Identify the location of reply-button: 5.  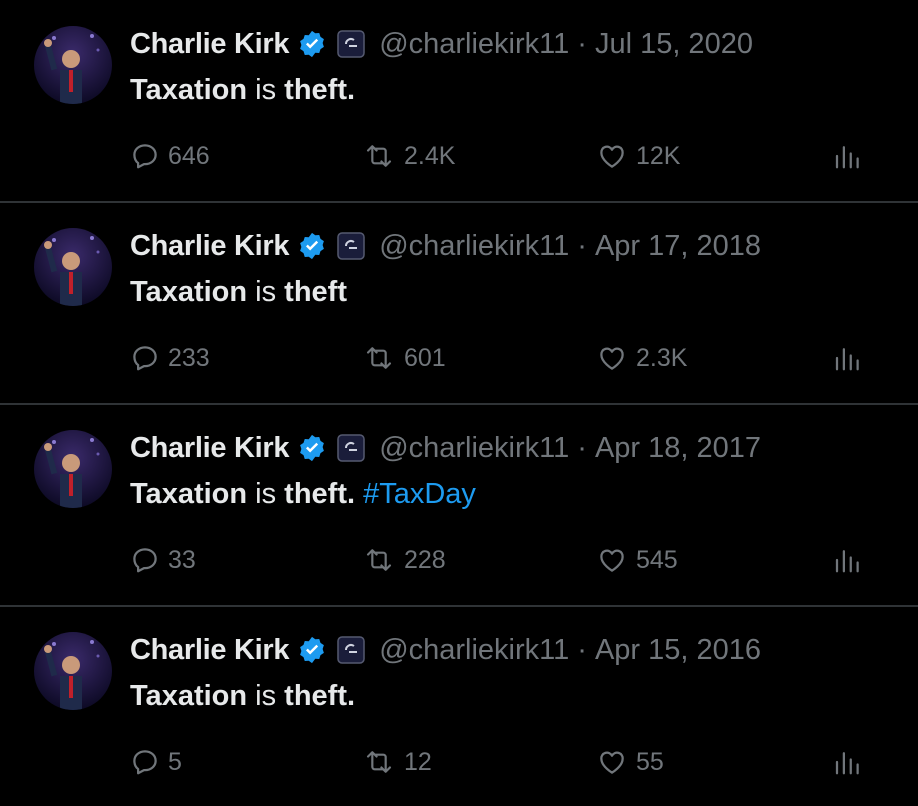
(156, 762).